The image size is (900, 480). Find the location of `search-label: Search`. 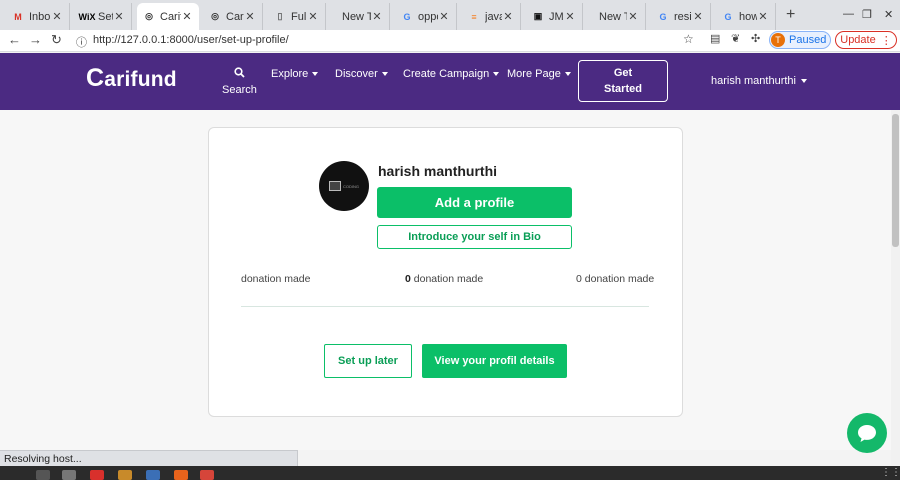

search-label: Search is located at coordinates (239, 90).